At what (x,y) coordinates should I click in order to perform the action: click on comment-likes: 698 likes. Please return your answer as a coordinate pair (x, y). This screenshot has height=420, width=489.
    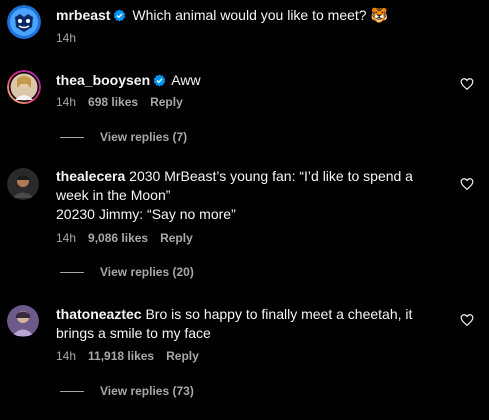
    Looking at the image, I should click on (113, 102).